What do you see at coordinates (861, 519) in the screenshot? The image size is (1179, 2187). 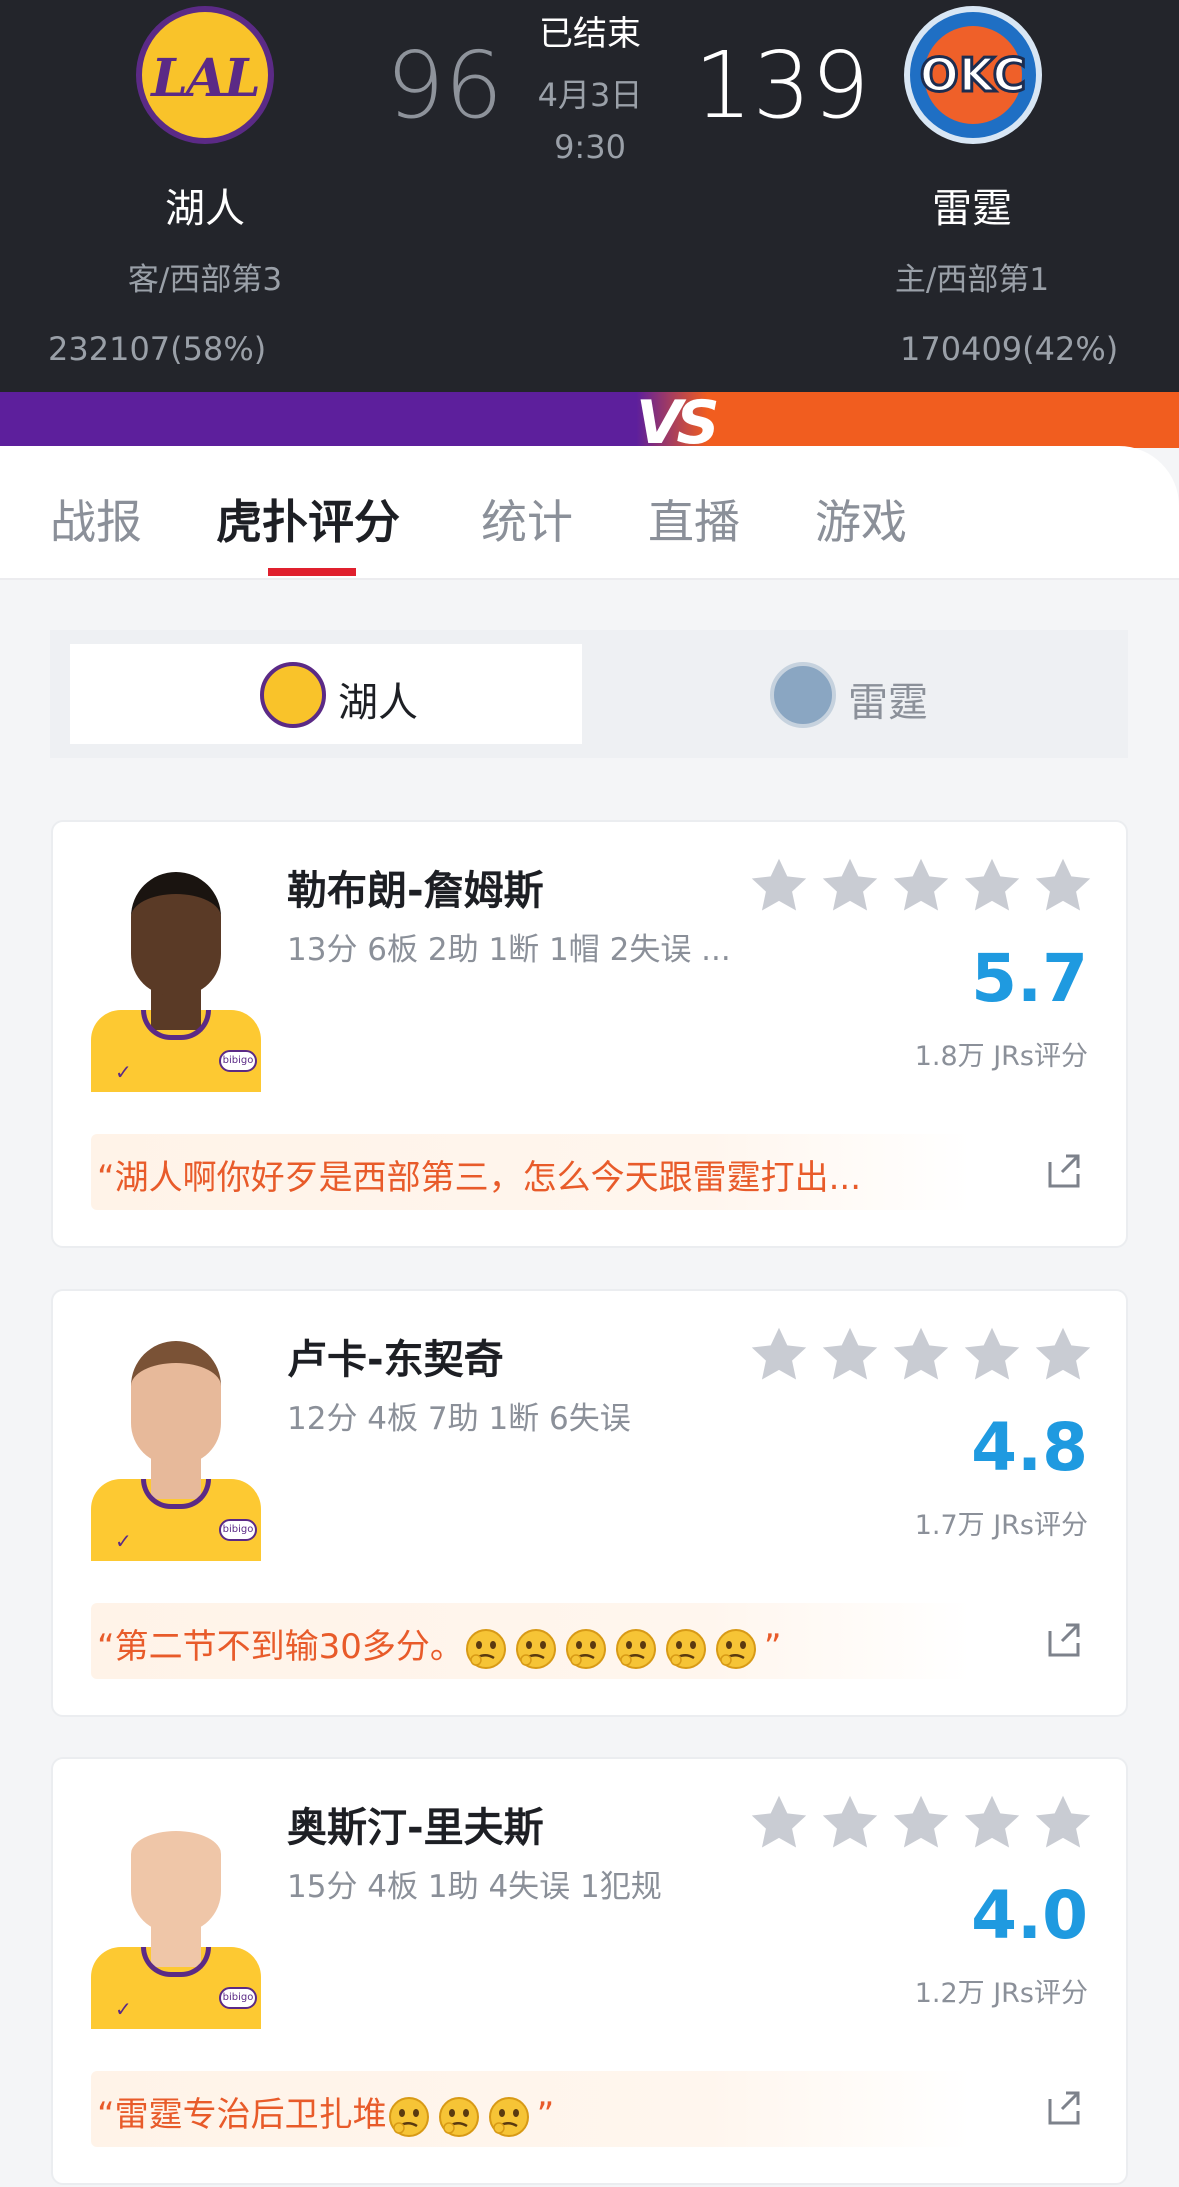 I see `tab-game: 游戏` at bounding box center [861, 519].